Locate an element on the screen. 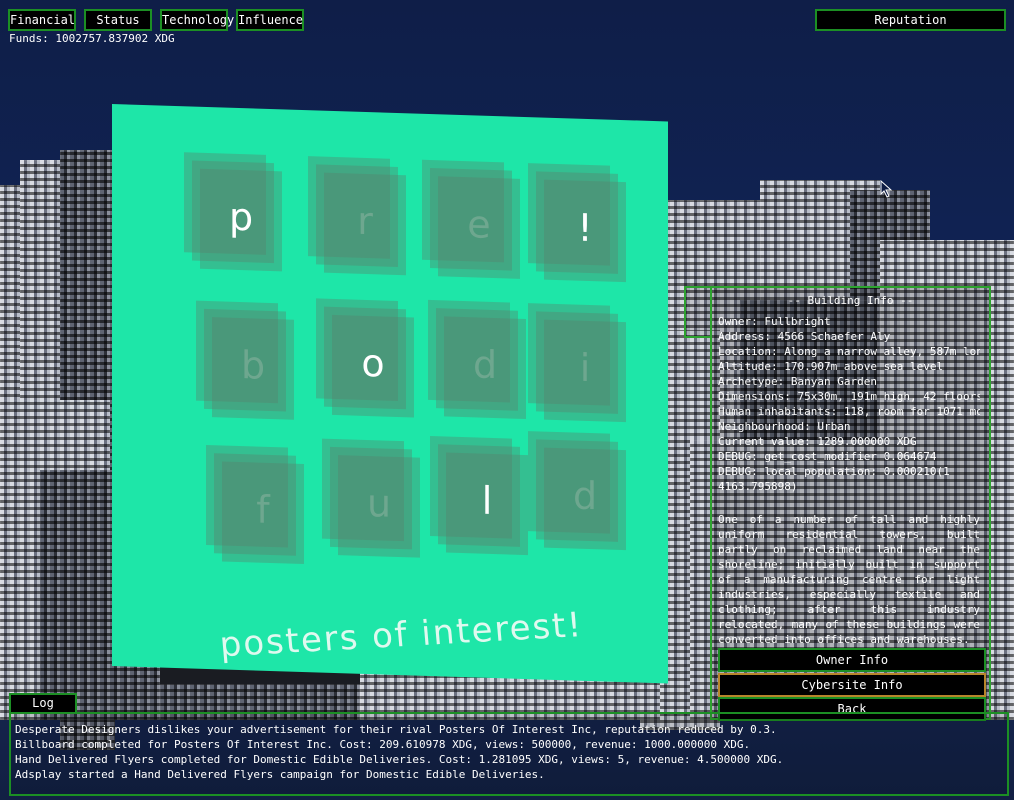  panel-side-tab is located at coordinates (698, 312).